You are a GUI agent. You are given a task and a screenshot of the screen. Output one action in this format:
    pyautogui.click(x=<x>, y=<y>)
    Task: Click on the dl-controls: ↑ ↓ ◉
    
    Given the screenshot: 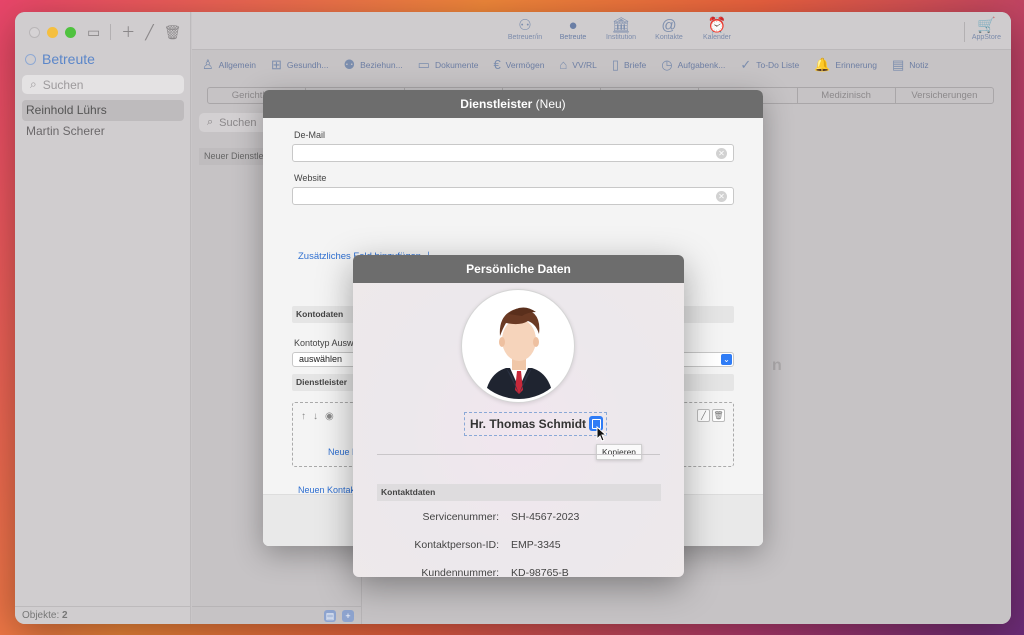 What is the action you would take?
    pyautogui.click(x=317, y=416)
    